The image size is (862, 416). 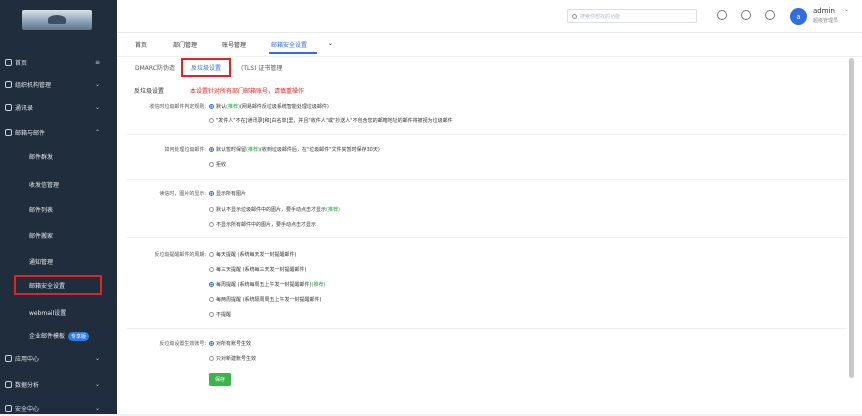 I want to click on sidebar-subitem-label: 邮件搬家, so click(x=41, y=236).